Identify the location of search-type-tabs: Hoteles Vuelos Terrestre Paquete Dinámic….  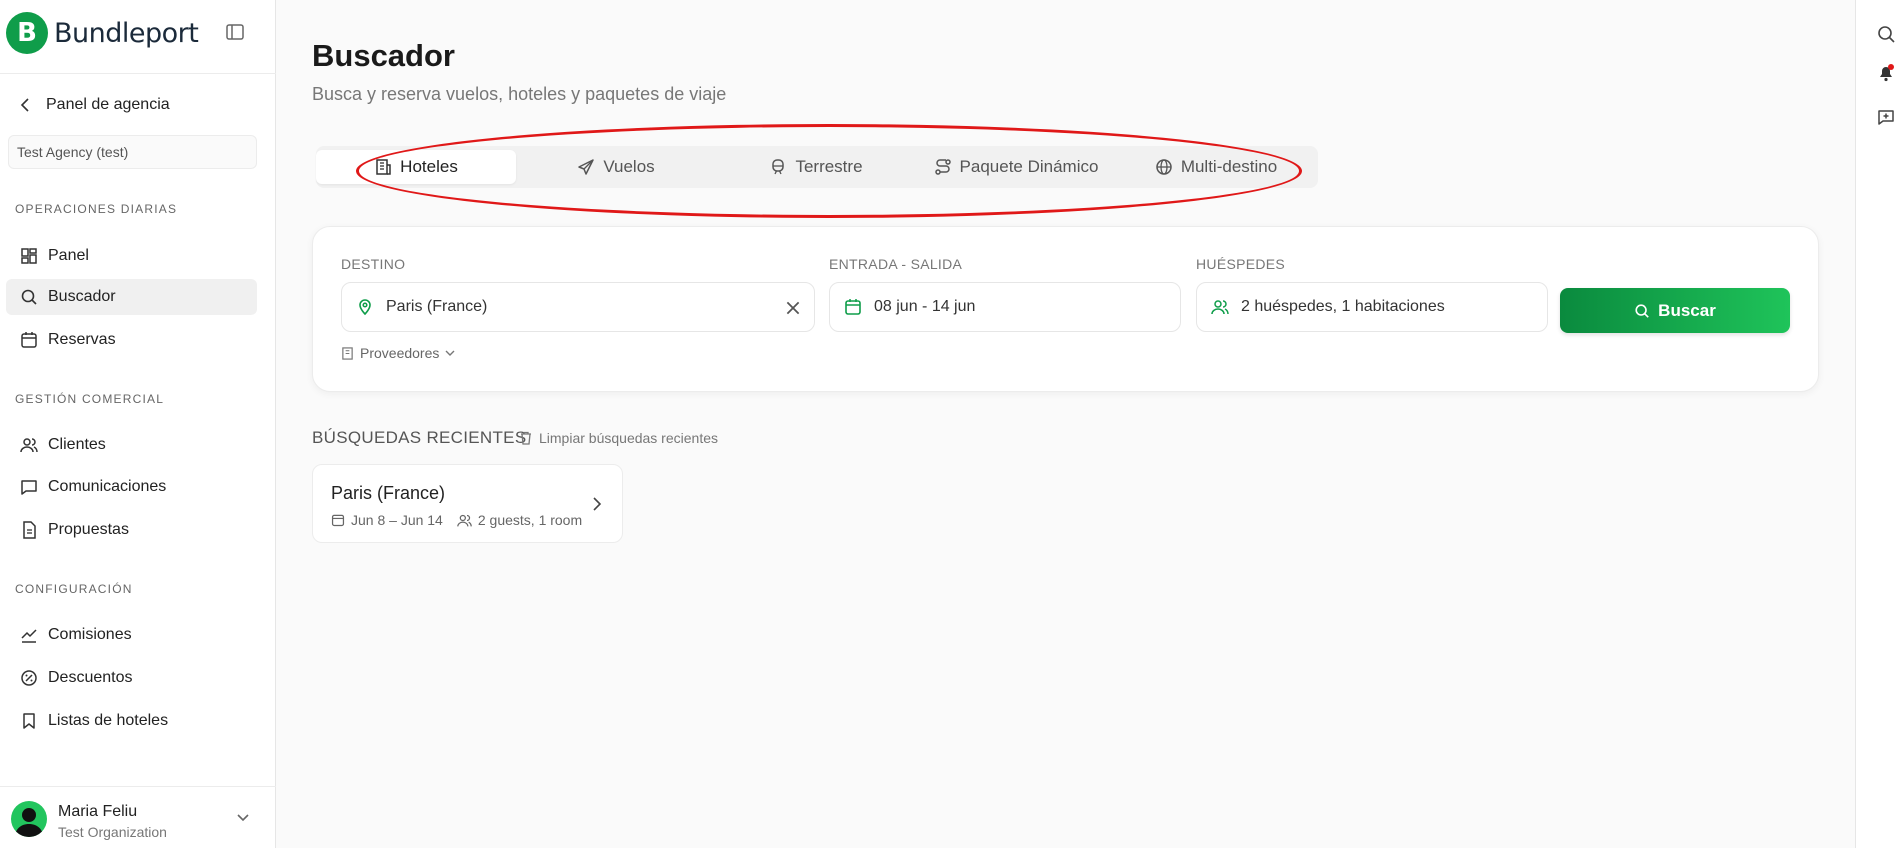
(817, 167).